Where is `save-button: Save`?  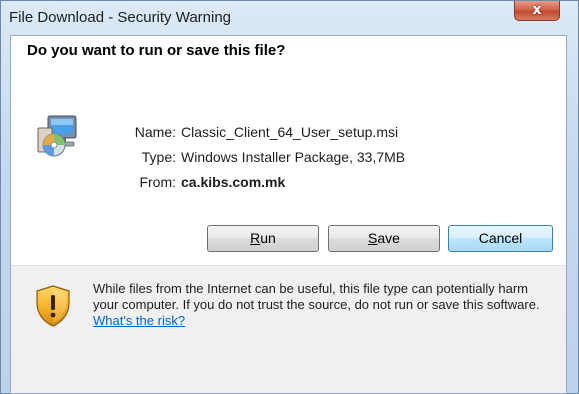
save-button: Save is located at coordinates (384, 238).